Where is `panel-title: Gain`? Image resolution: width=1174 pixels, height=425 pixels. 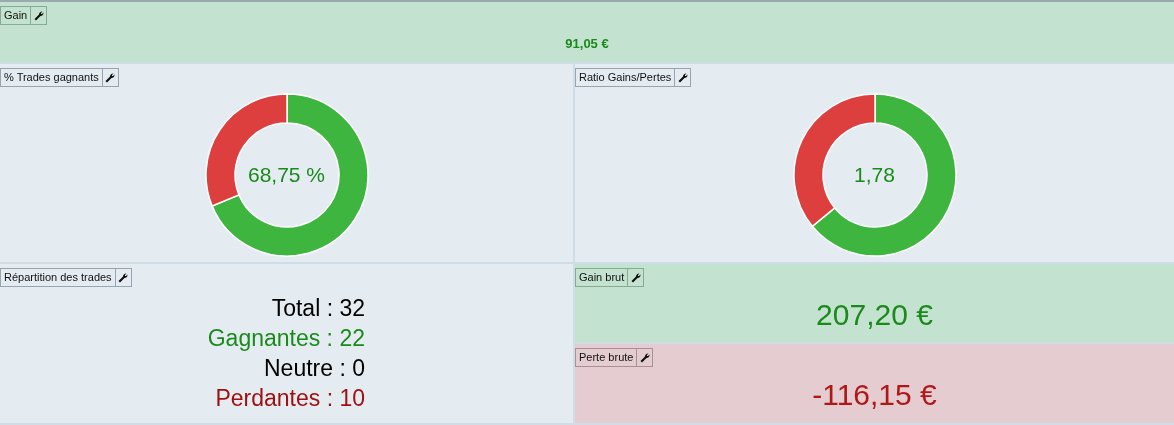 panel-title: Gain is located at coordinates (16, 15).